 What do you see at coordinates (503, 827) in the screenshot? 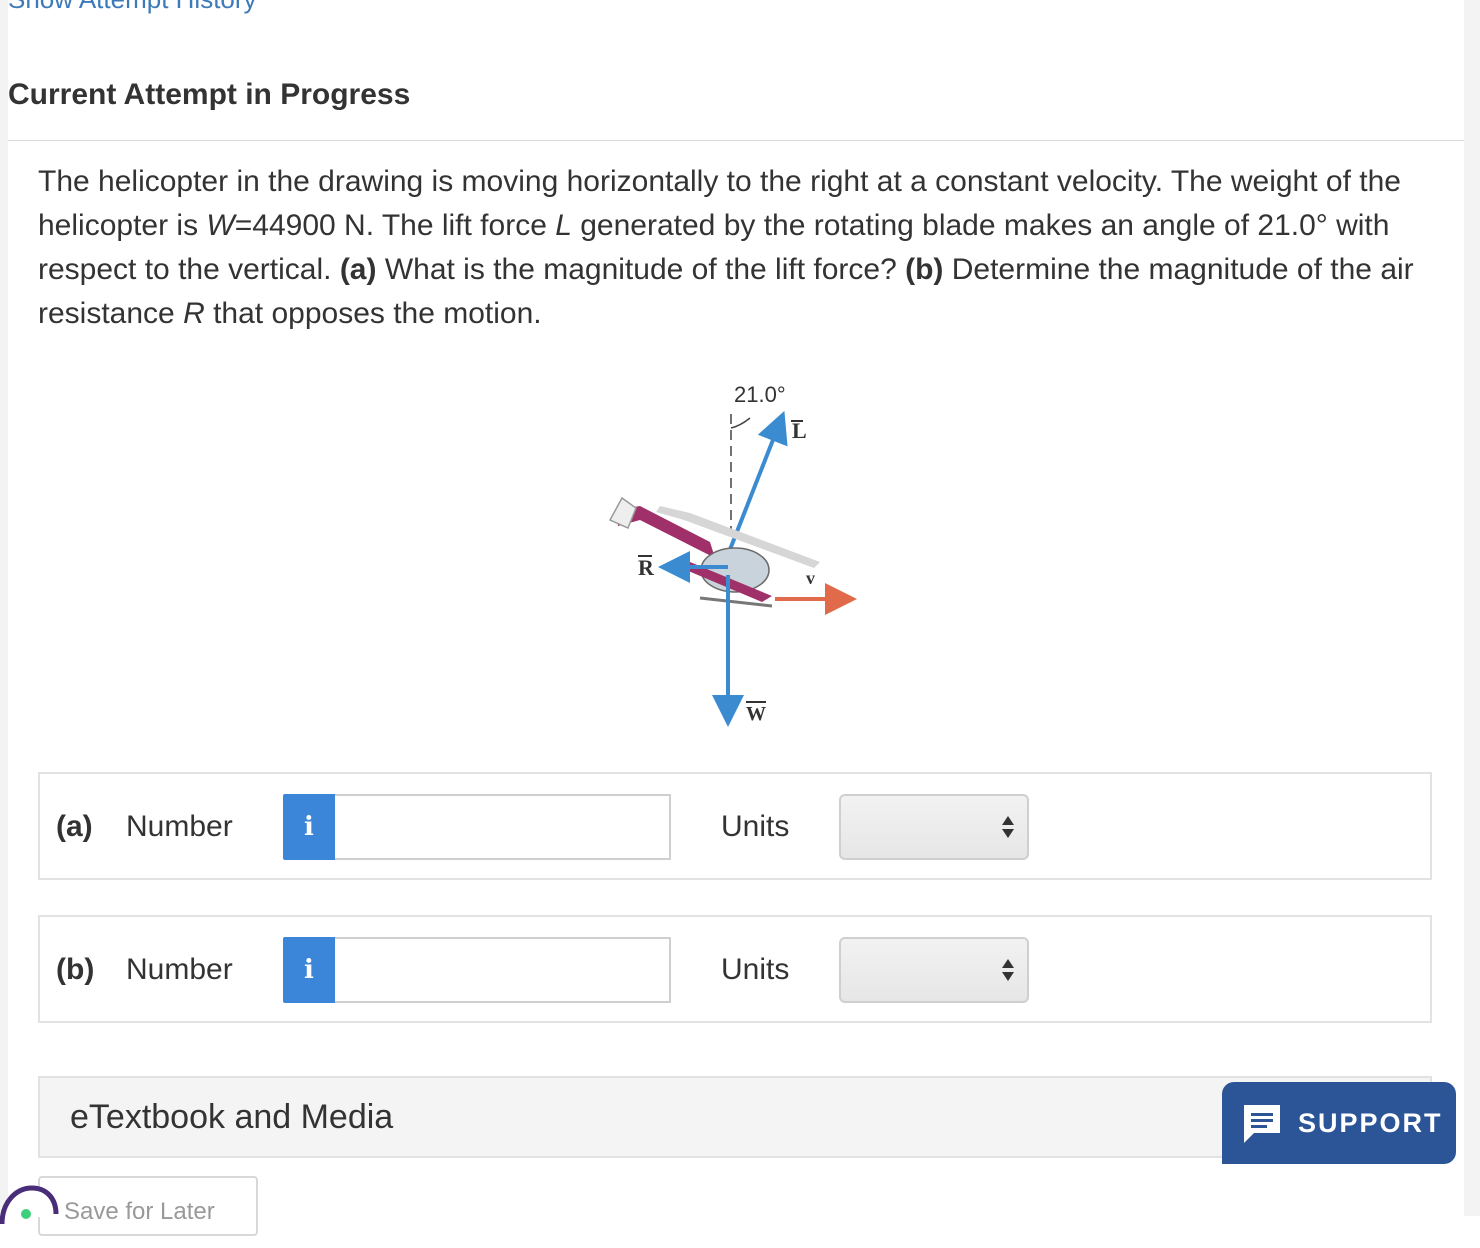
I see `number-input-a` at bounding box center [503, 827].